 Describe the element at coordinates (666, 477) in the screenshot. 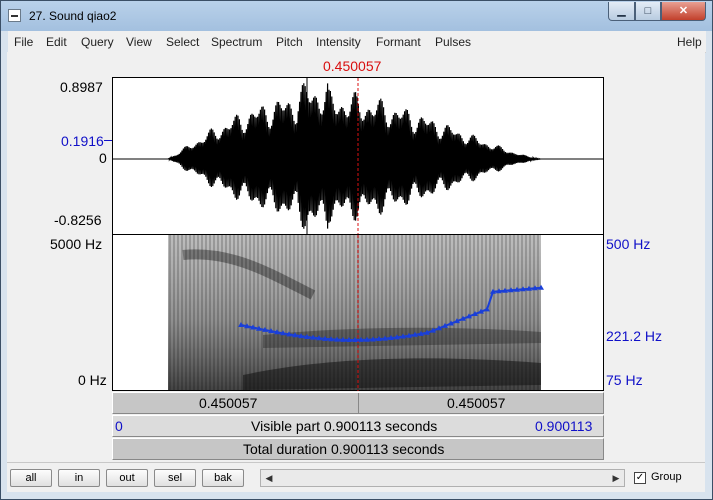

I see `group-label: Group` at that location.